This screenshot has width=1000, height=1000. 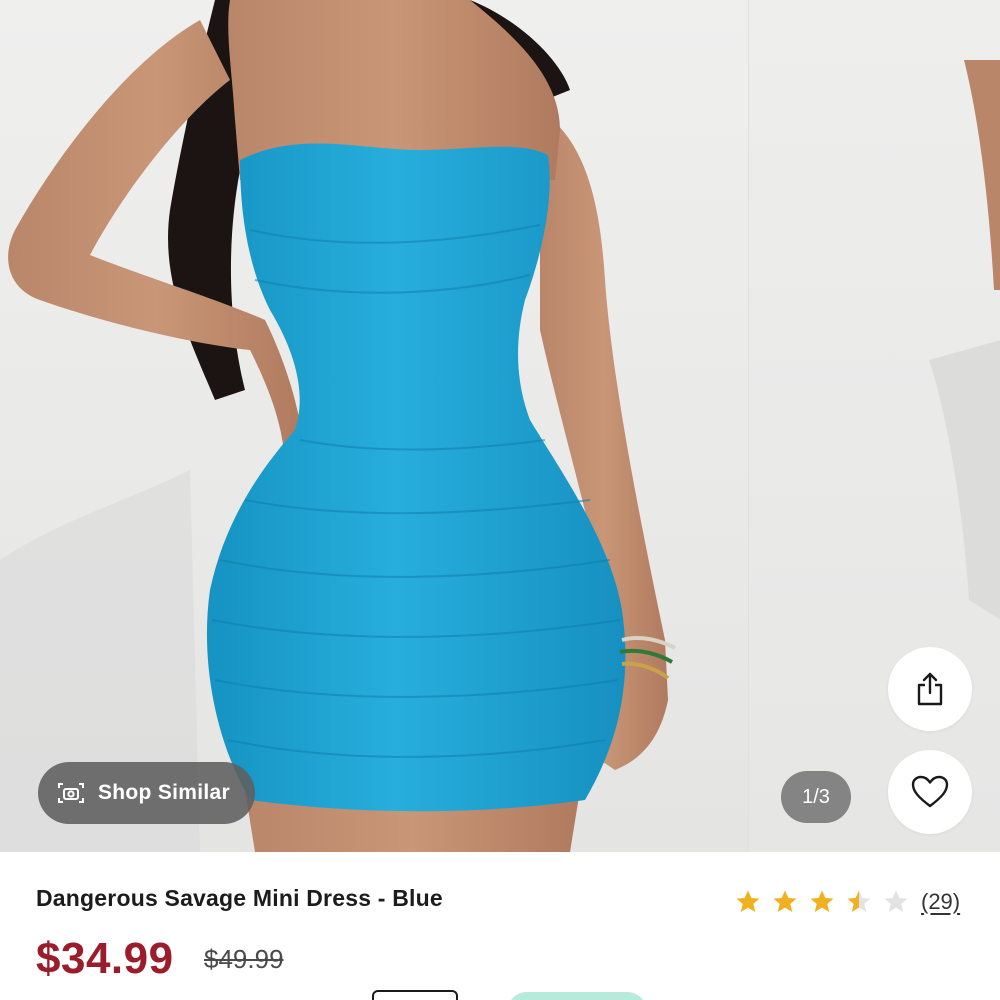 I want to click on heart-icon, so click(x=930, y=791).